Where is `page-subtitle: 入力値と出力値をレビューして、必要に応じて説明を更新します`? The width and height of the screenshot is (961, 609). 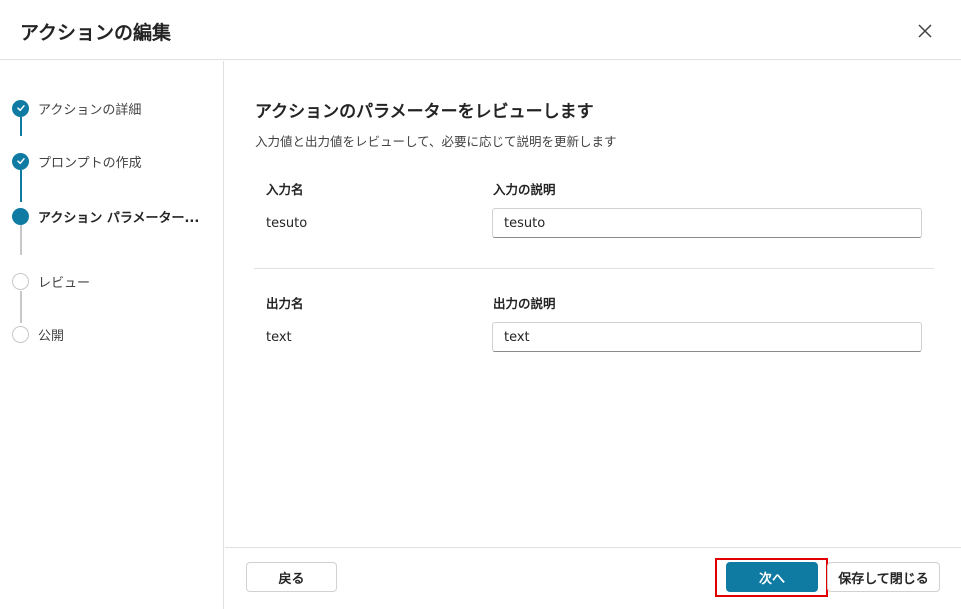 page-subtitle: 入力値と出力値をレビューして、必要に応じて説明を更新します is located at coordinates (436, 141).